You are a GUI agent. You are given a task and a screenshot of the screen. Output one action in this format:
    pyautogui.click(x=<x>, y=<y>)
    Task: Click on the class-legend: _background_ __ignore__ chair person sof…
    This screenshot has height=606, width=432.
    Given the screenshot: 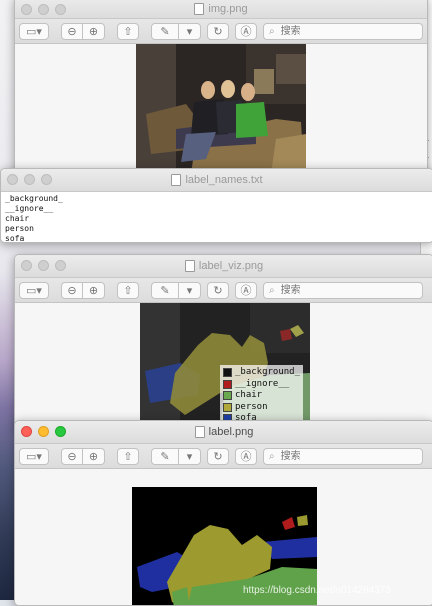 What is the action you would take?
    pyautogui.click(x=262, y=396)
    